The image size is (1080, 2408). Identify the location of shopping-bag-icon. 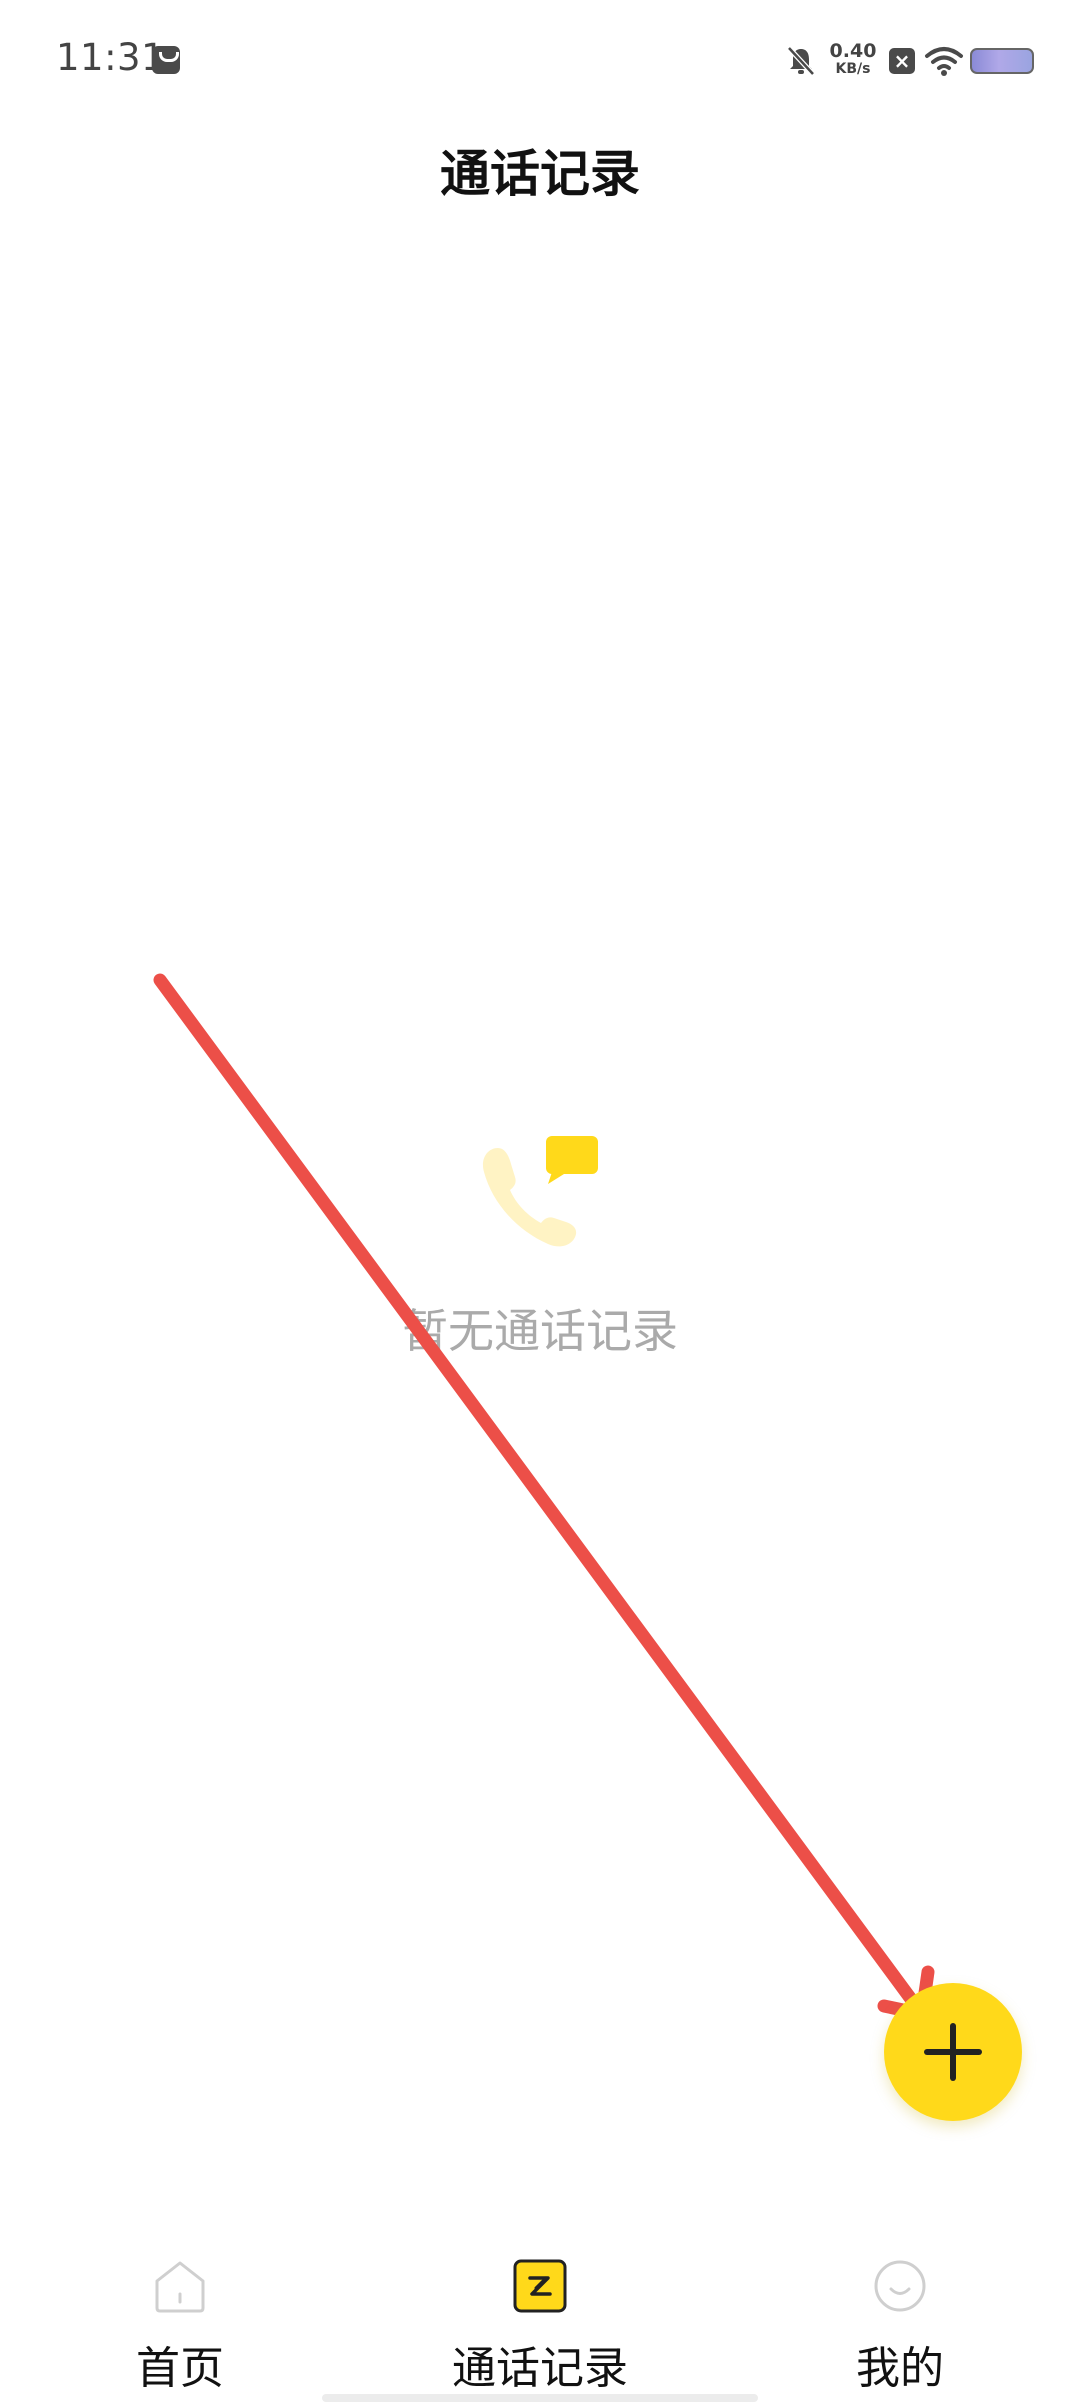
(166, 60).